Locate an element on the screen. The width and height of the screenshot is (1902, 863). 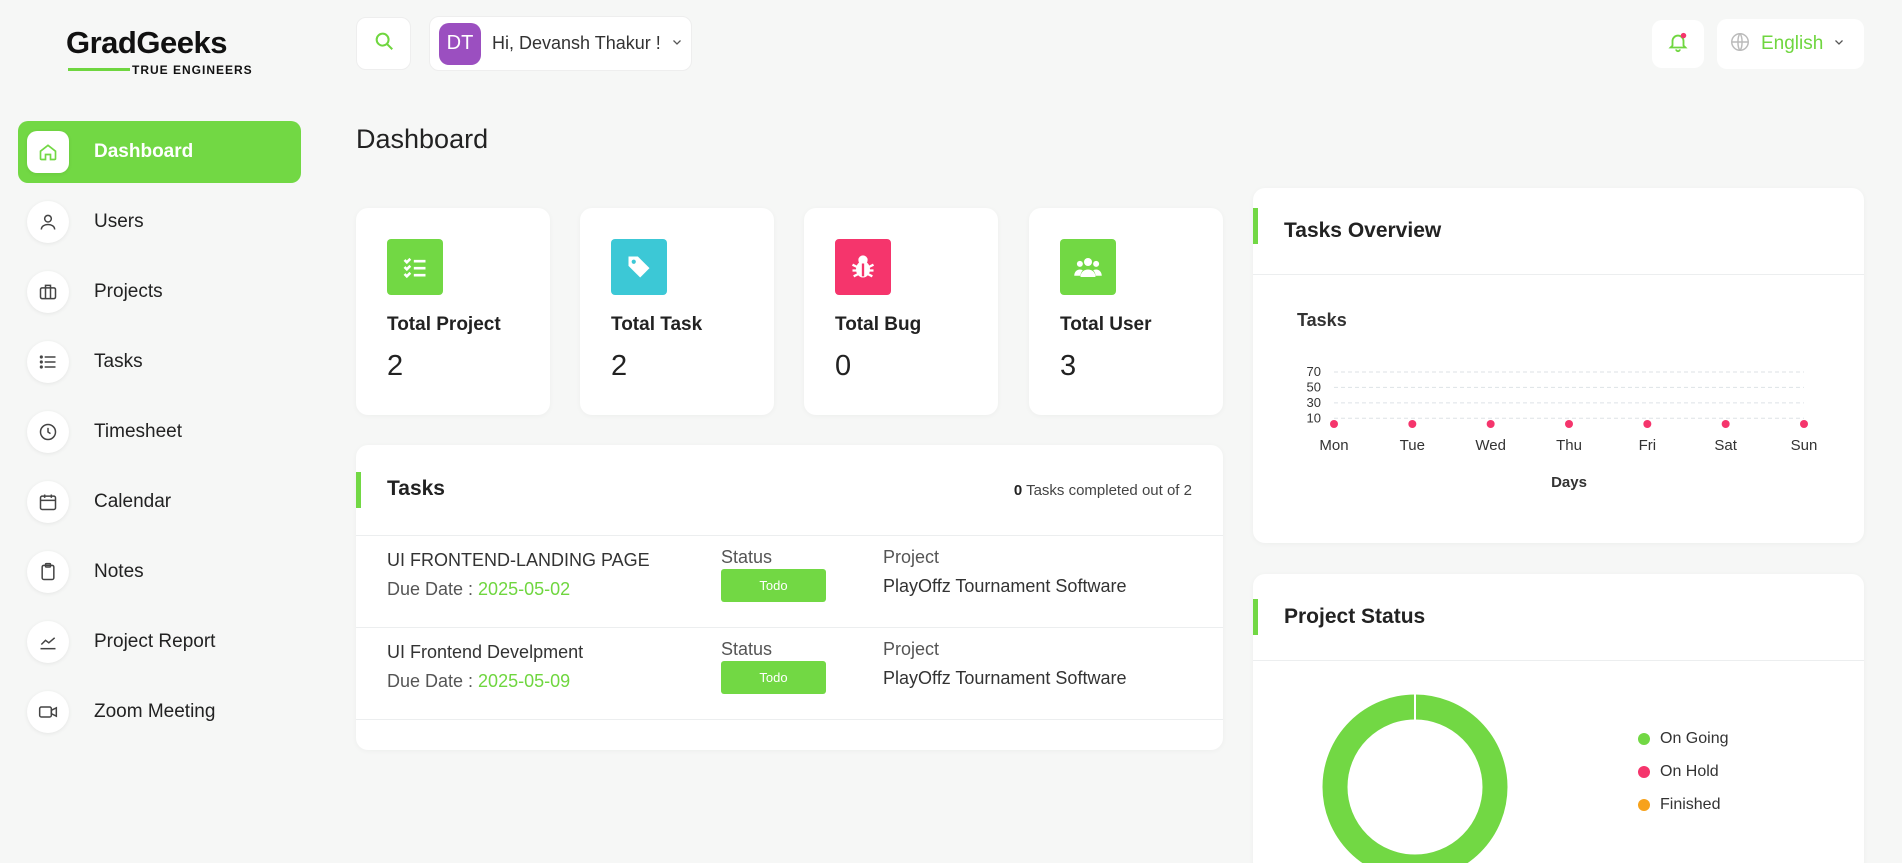
sidebar-item-zoom-meeting: Zoom Meeting is located at coordinates (159, 712).